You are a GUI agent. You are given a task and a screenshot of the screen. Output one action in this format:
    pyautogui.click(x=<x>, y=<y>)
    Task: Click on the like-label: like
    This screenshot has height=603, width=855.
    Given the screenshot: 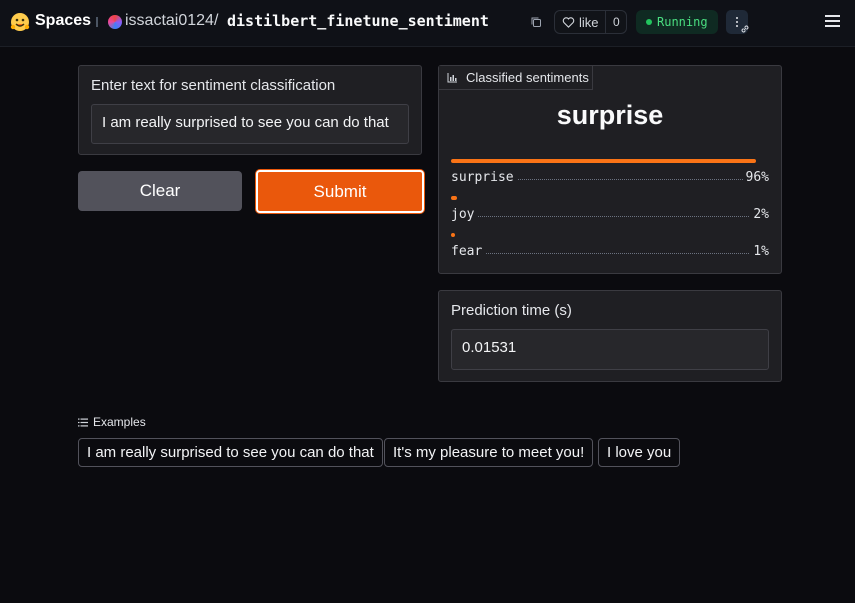 What is the action you would take?
    pyautogui.click(x=589, y=22)
    